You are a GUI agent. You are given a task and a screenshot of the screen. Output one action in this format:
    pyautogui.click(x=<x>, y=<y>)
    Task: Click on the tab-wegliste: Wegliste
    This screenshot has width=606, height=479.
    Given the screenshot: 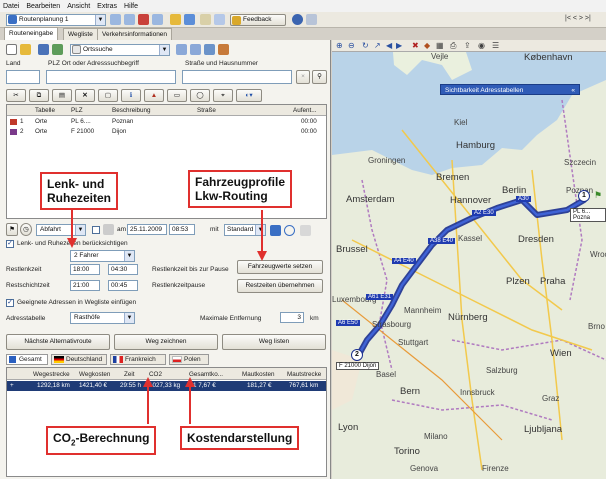 What is the action you would take?
    pyautogui.click(x=80, y=34)
    